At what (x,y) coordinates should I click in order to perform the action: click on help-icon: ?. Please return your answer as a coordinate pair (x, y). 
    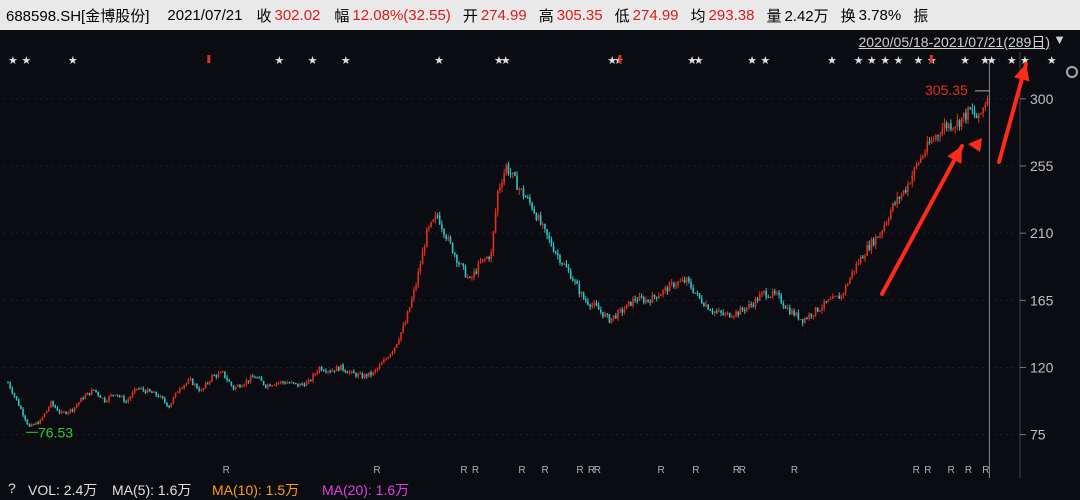
    Looking at the image, I should click on (12, 488).